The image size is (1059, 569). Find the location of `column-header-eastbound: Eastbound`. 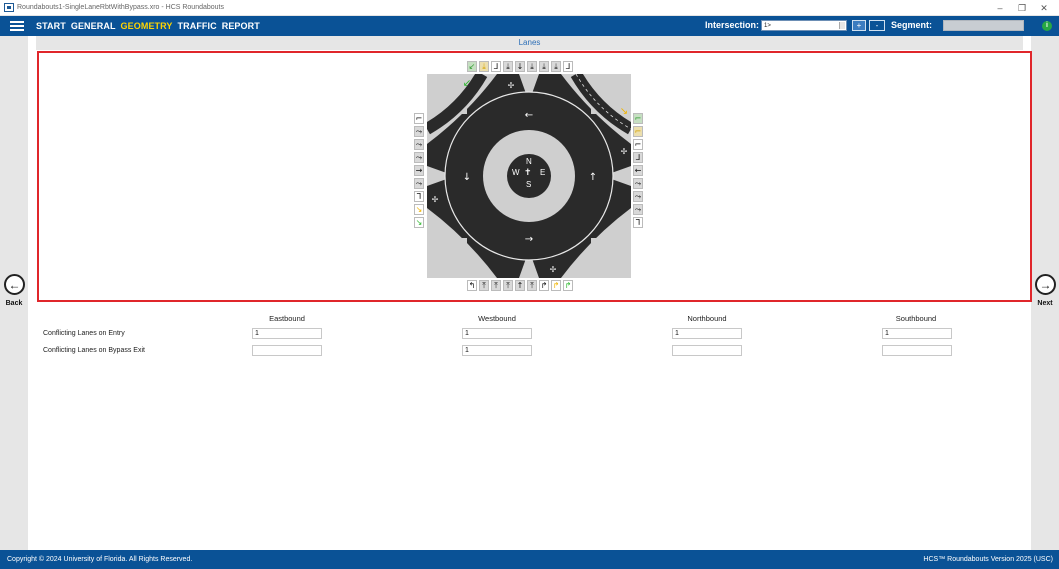

column-header-eastbound: Eastbound is located at coordinates (287, 318).